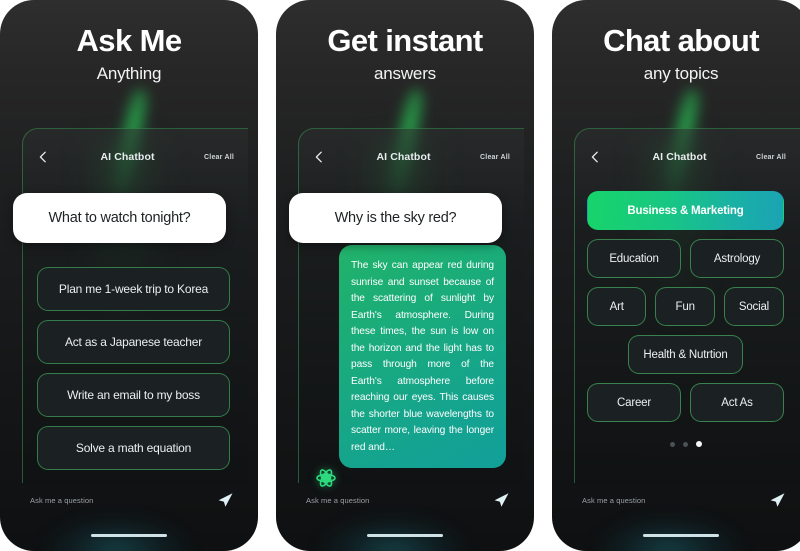 The image size is (800, 551). I want to click on suggestion-chip: Solve a math equation, so click(133, 448).